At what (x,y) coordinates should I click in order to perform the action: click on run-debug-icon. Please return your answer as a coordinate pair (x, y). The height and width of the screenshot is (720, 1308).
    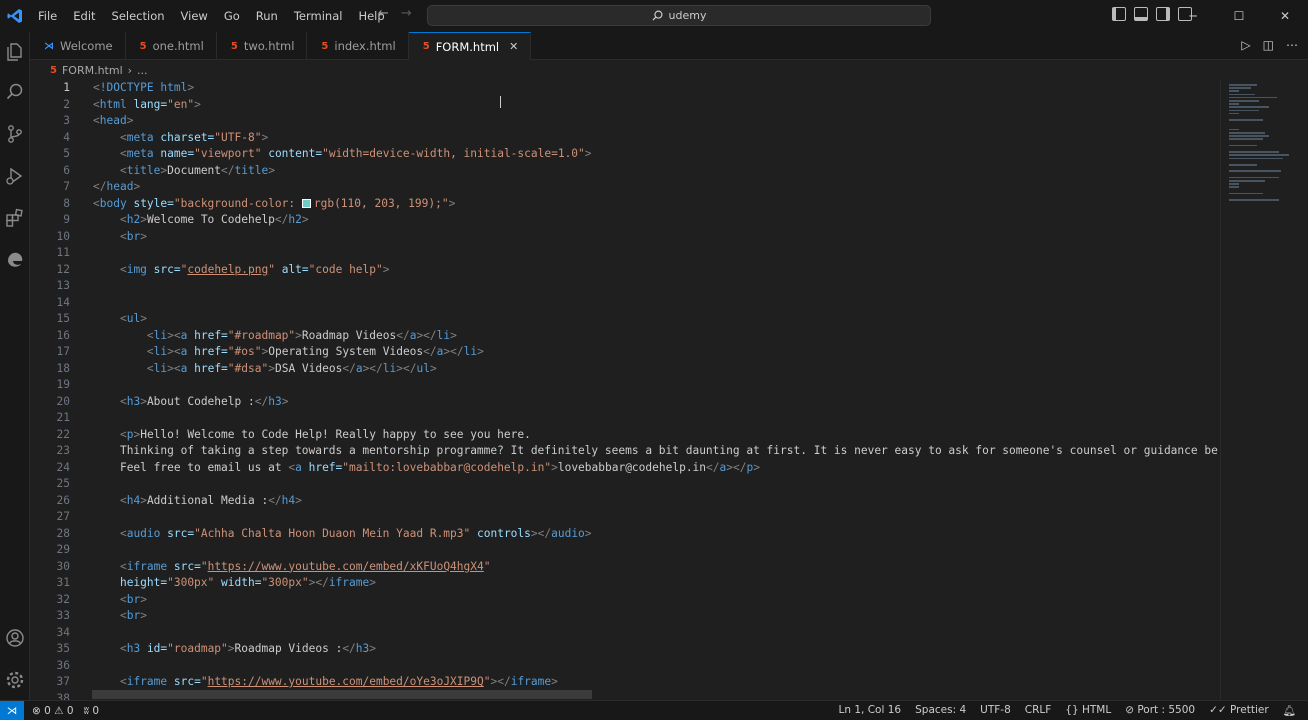
    Looking at the image, I should click on (15, 176).